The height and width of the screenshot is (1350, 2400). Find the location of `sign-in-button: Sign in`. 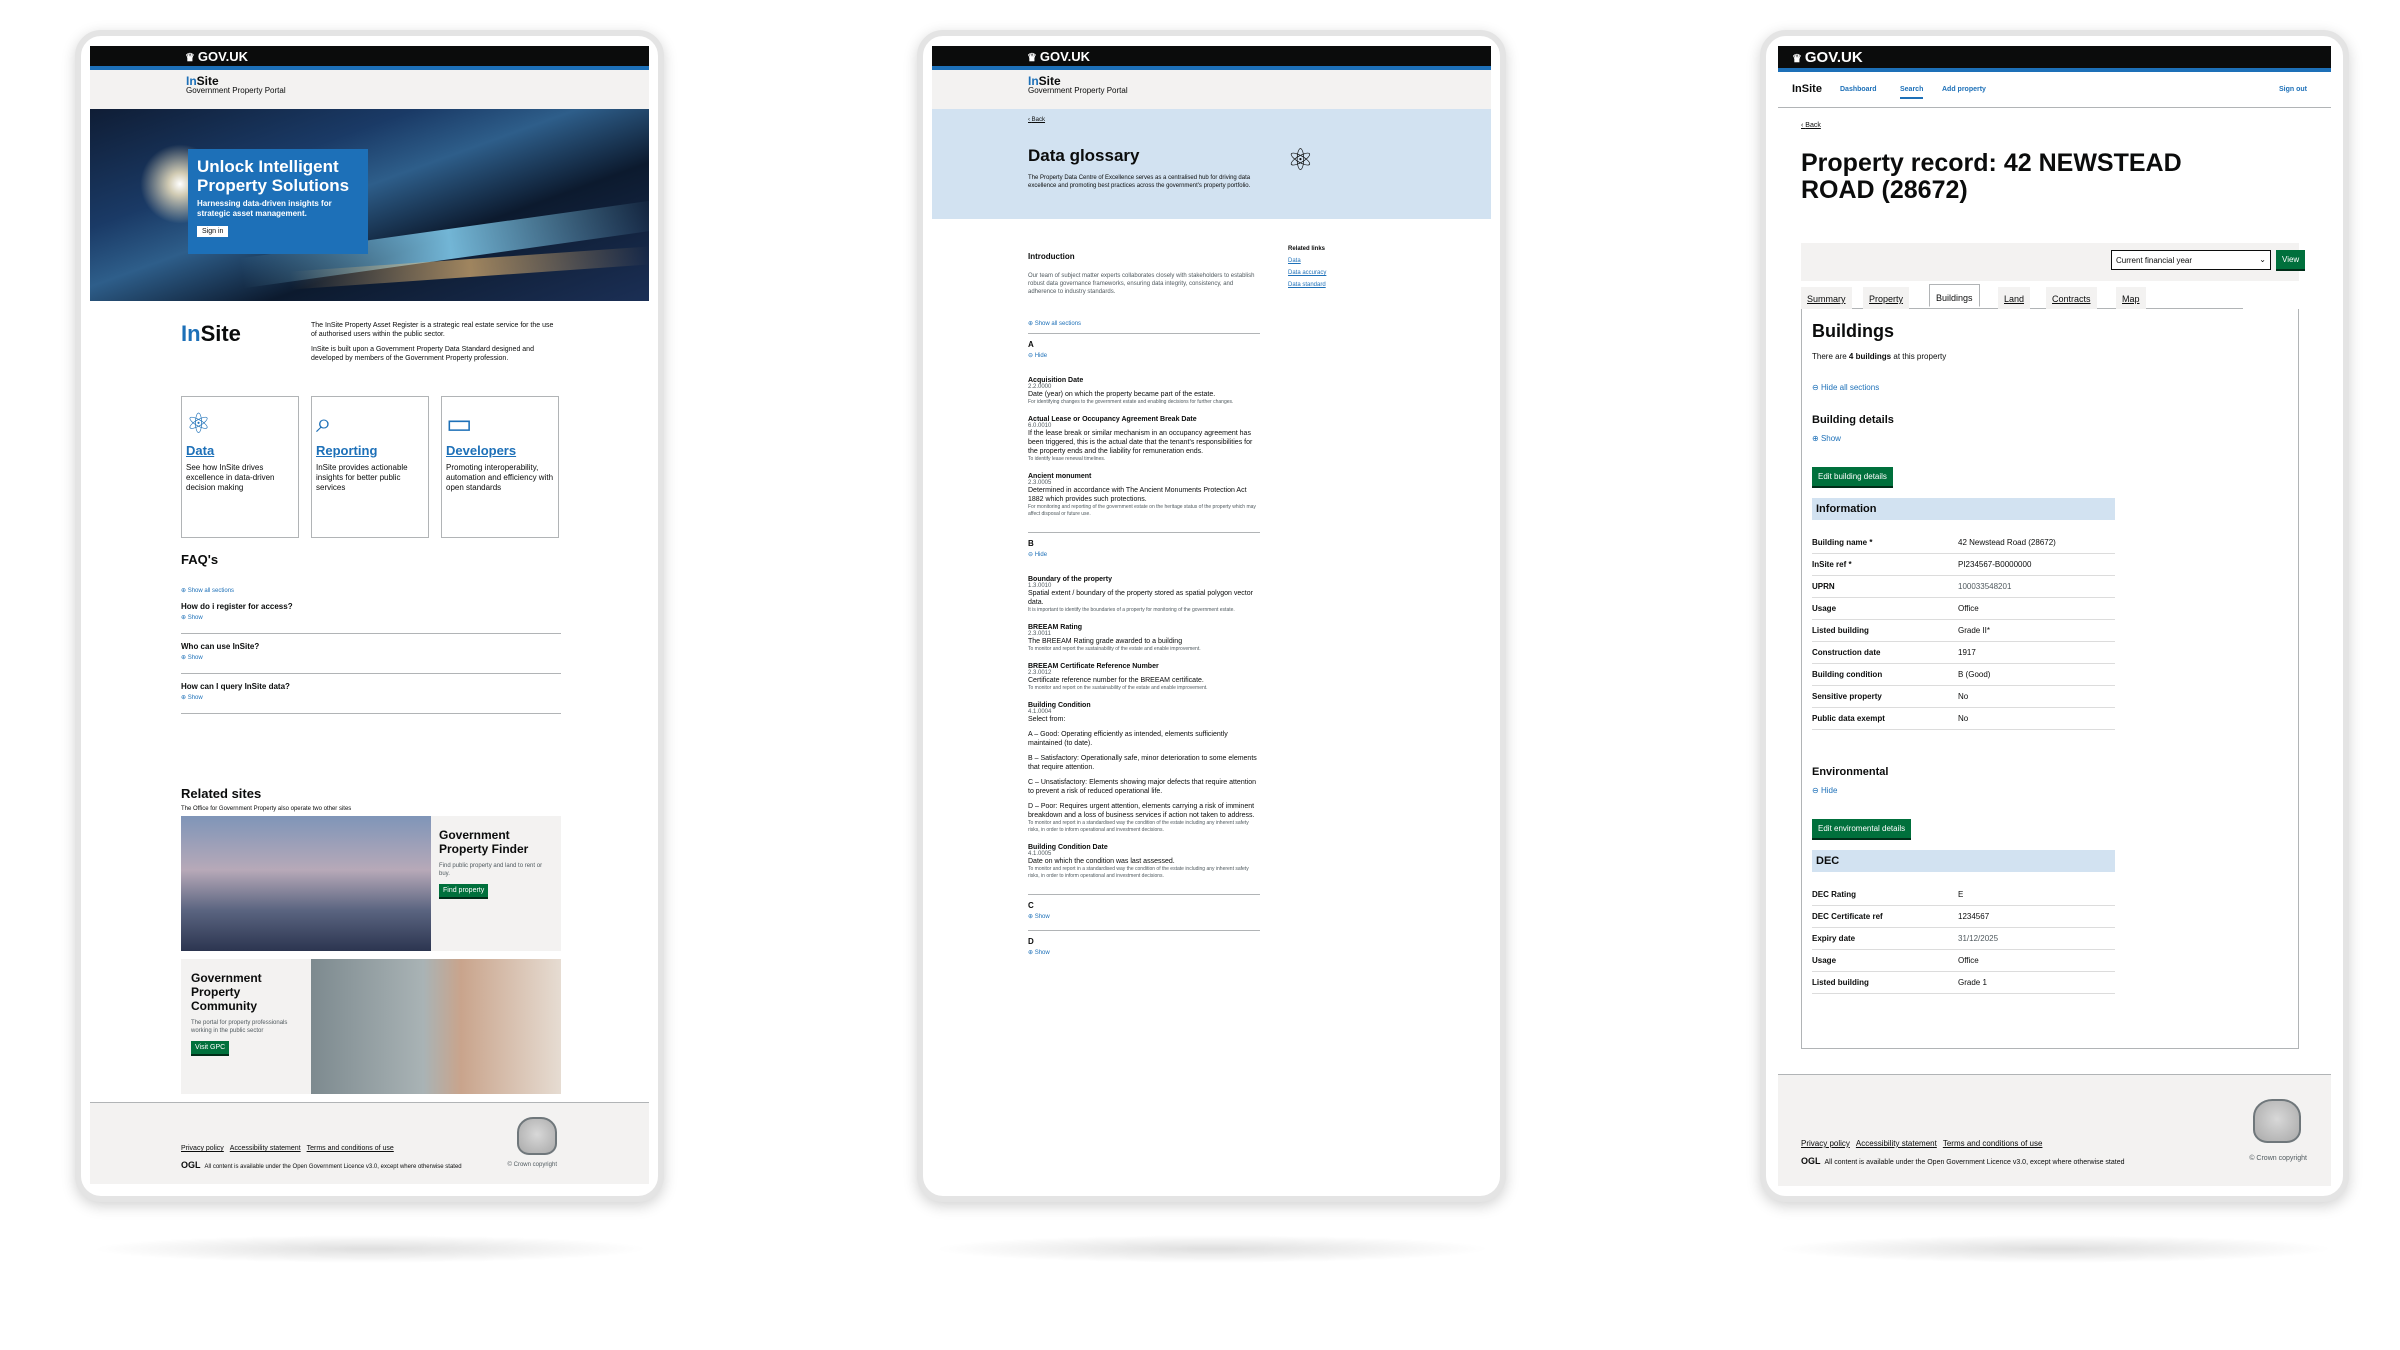

sign-in-button: Sign in is located at coordinates (213, 231).